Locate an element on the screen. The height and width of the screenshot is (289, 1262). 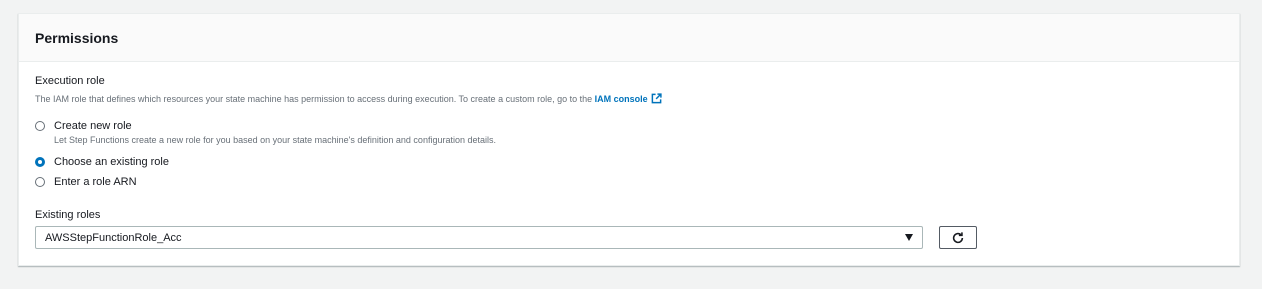
existing-roles-selected-value: AWSStepFunctionRole_Acc is located at coordinates (113, 238).